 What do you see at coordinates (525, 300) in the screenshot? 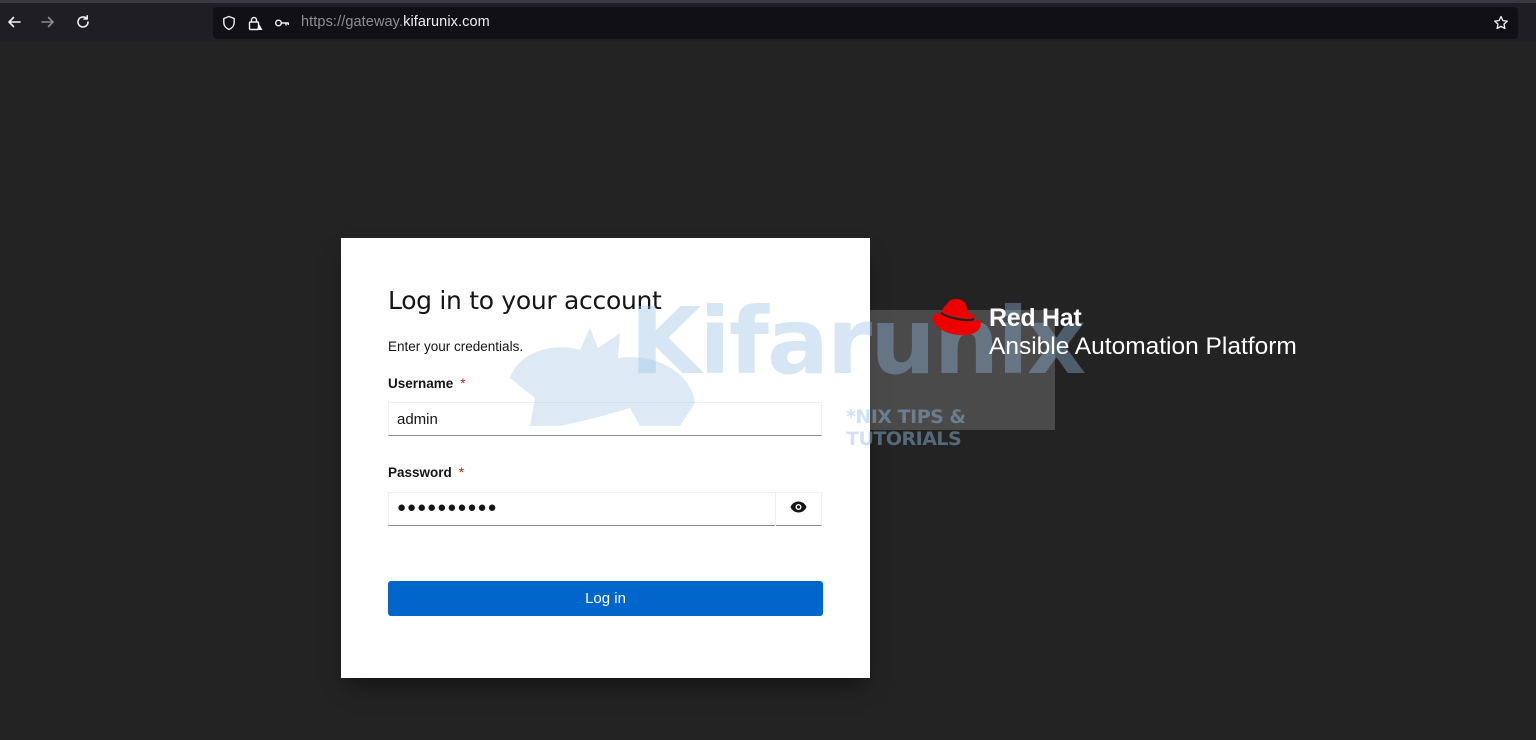
I see `login-title: Log in to your account` at bounding box center [525, 300].